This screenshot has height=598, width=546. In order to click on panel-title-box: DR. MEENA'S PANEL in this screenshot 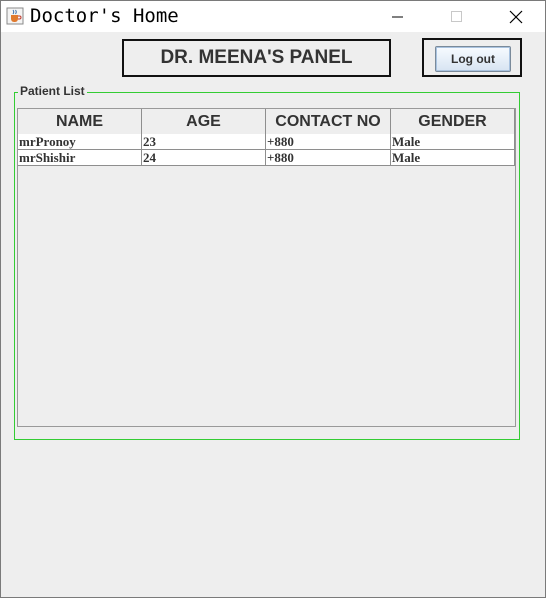, I will do `click(256, 58)`.